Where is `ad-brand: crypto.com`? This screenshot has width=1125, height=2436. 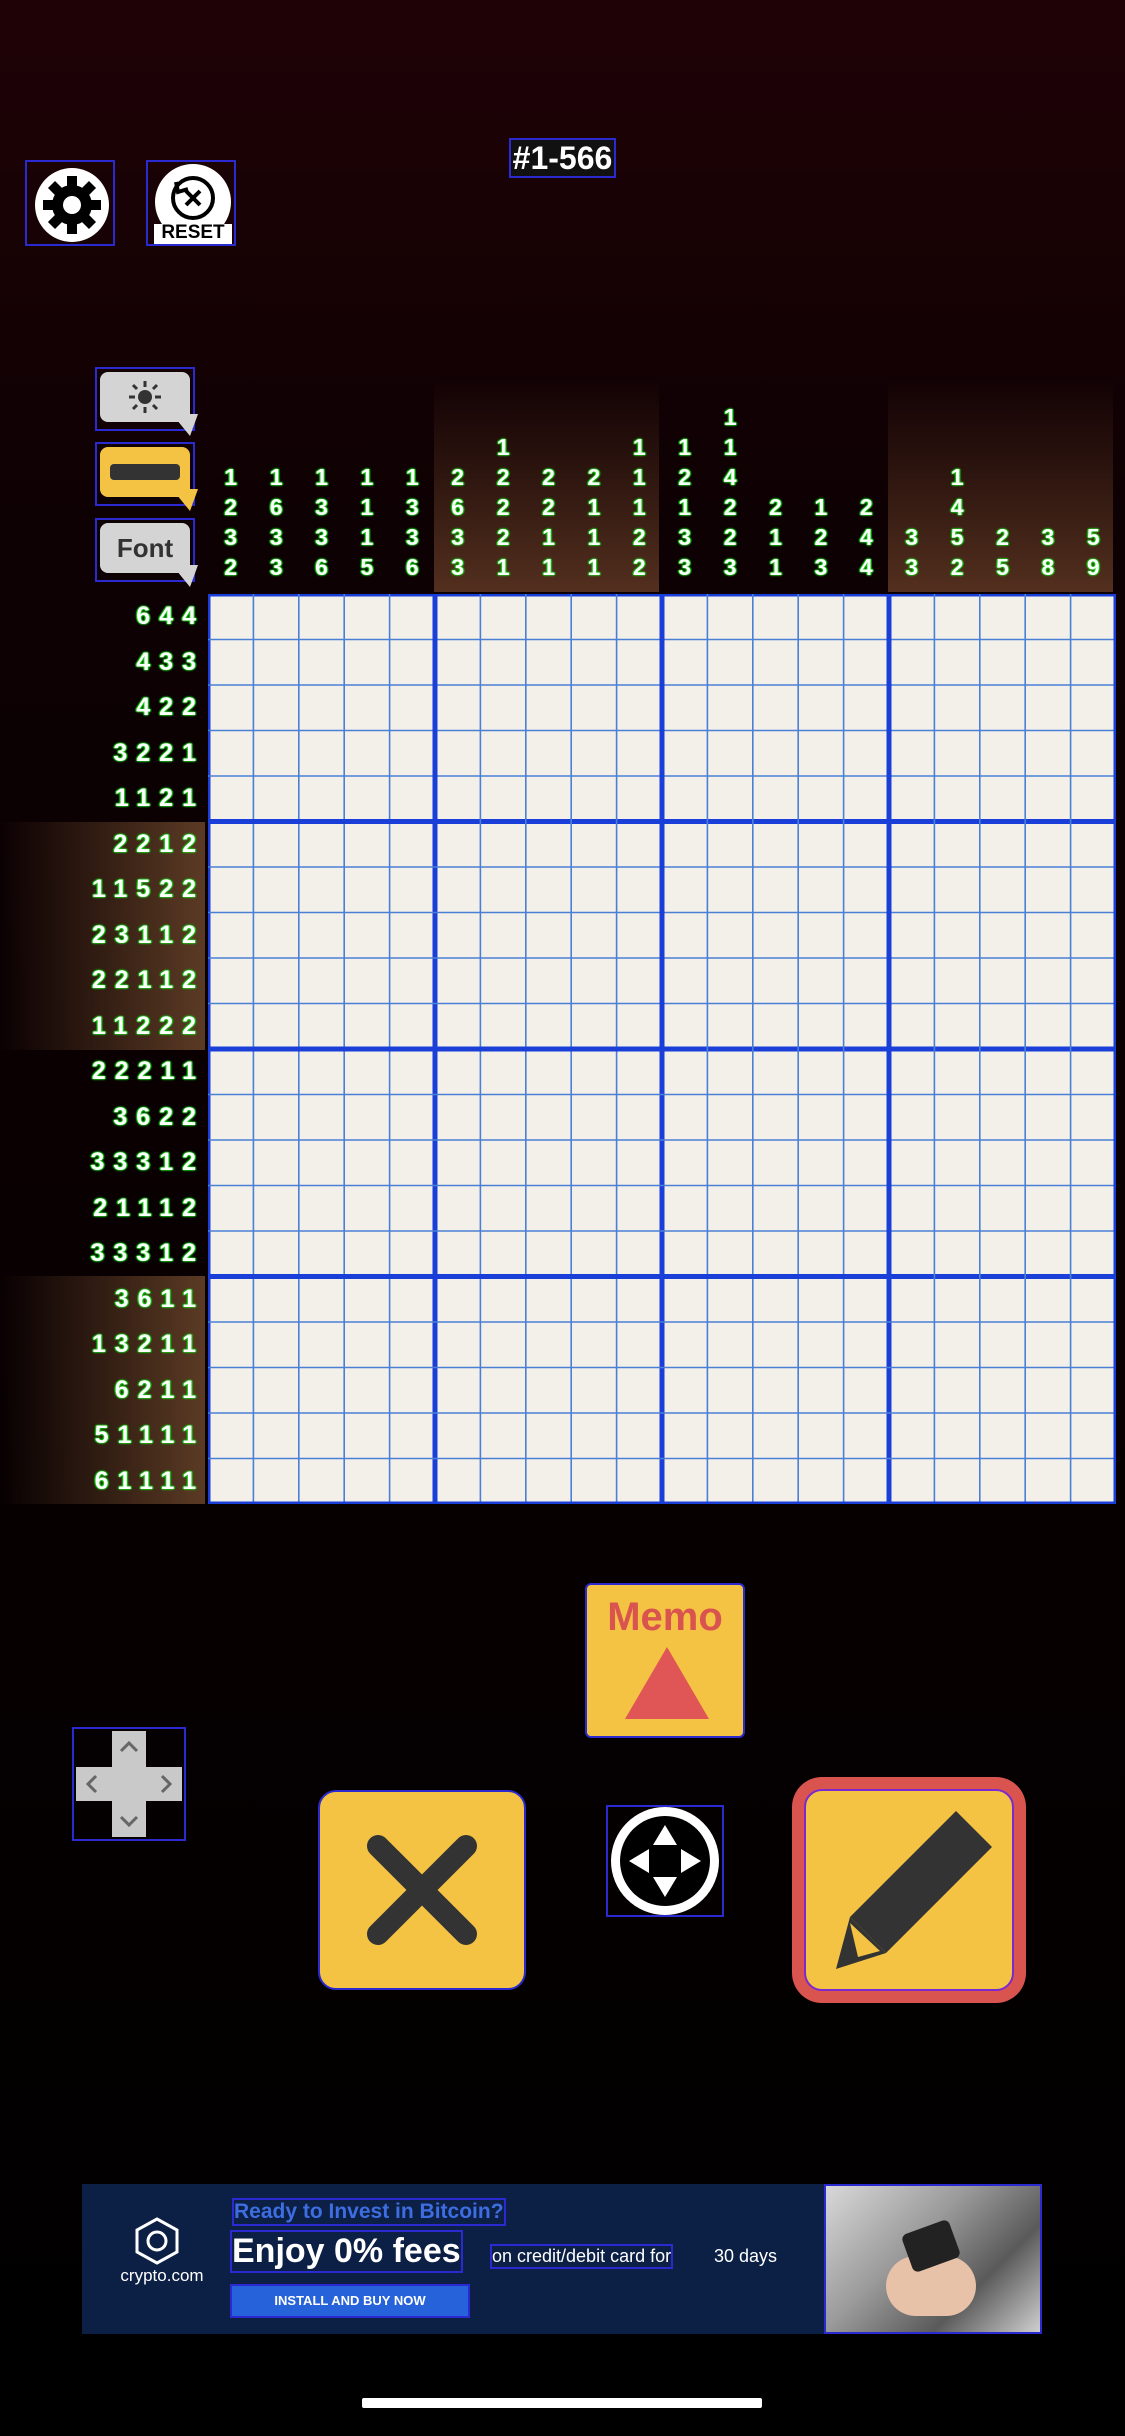 ad-brand: crypto.com is located at coordinates (162, 2275).